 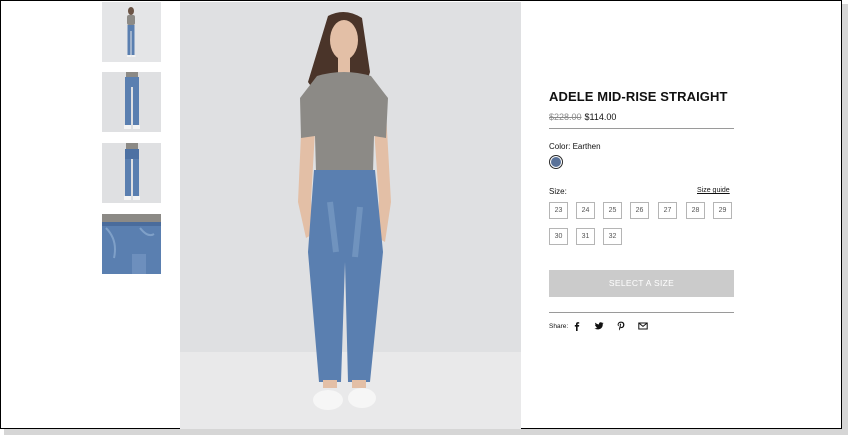 What do you see at coordinates (575, 146) in the screenshot?
I see `color-label: Color: Earthen` at bounding box center [575, 146].